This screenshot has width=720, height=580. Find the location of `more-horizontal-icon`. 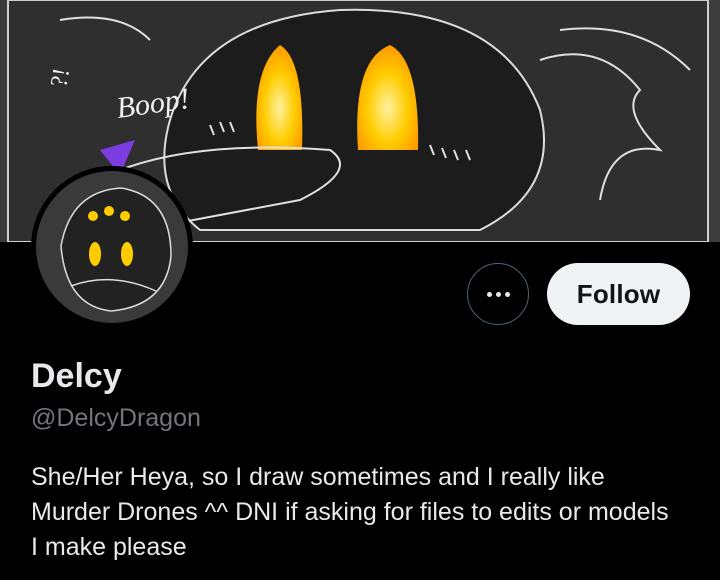

more-horizontal-icon is located at coordinates (498, 294).